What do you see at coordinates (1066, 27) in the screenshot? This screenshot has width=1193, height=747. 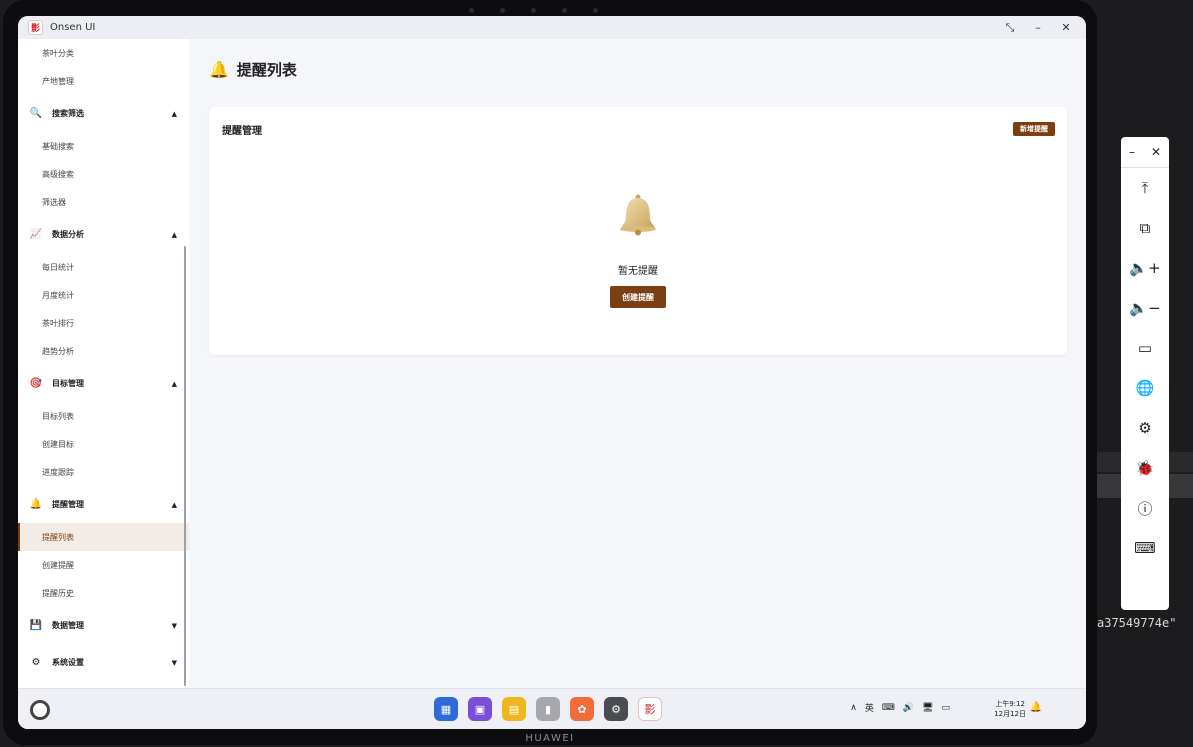 I see `close-icon: ✕` at bounding box center [1066, 27].